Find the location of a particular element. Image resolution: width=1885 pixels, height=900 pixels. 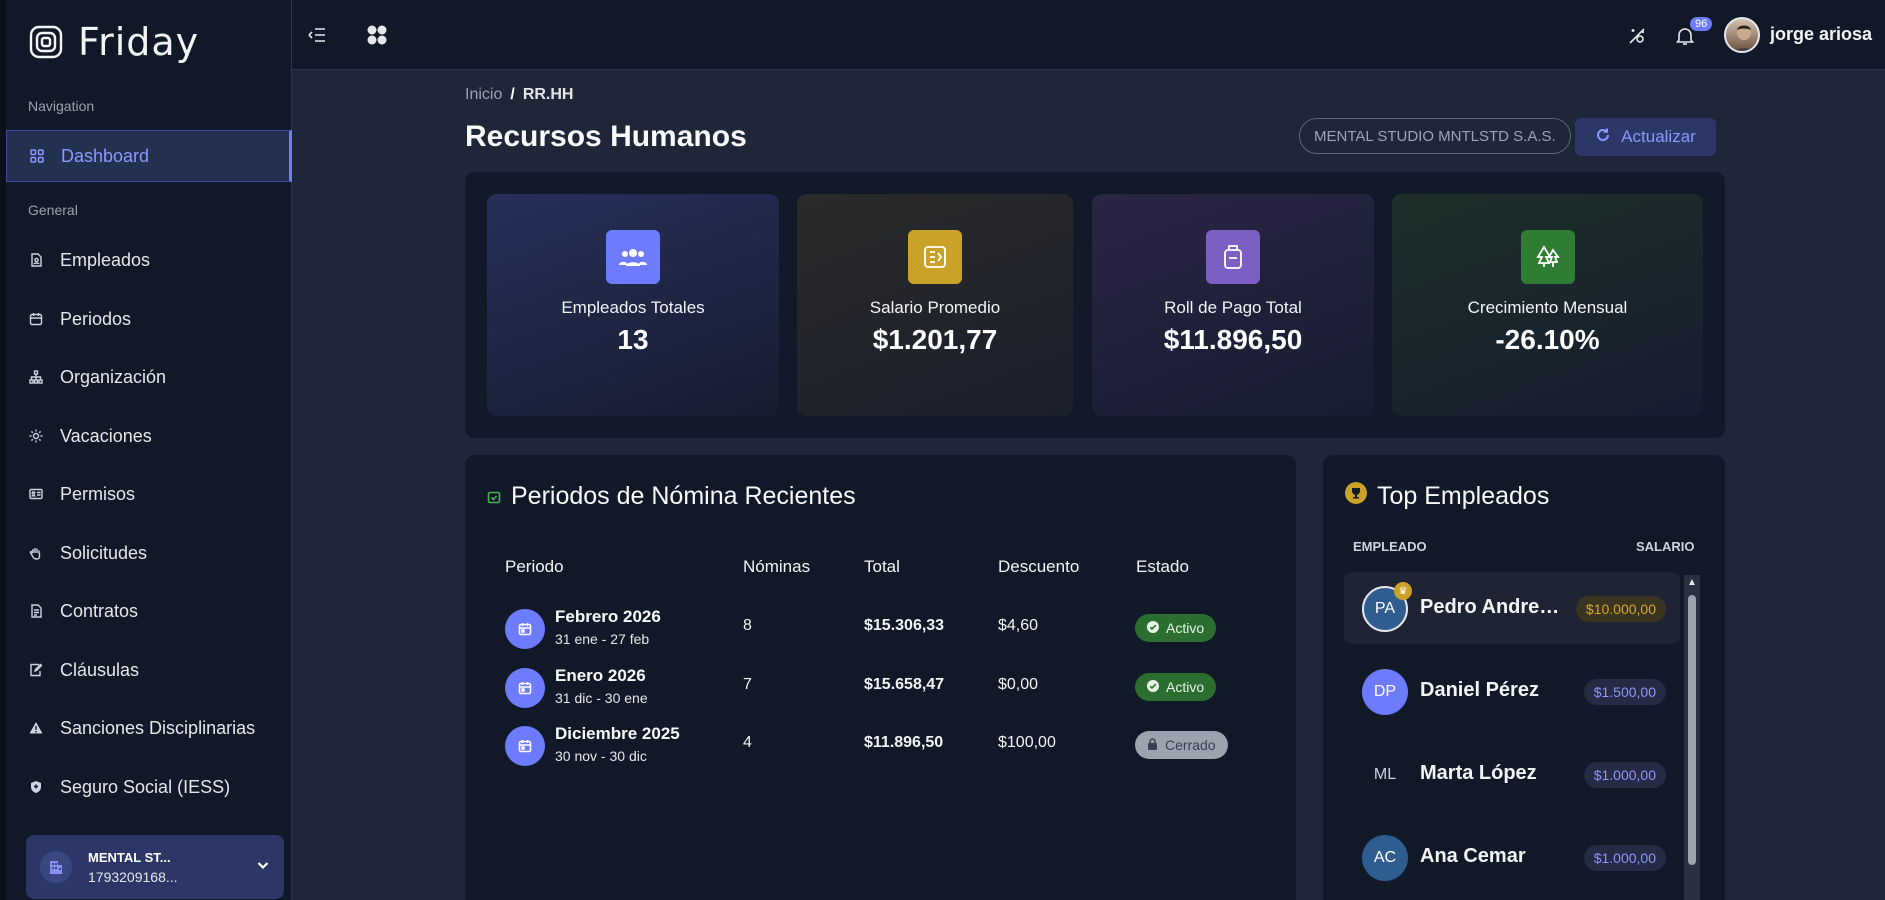

money-icon is located at coordinates (935, 257).